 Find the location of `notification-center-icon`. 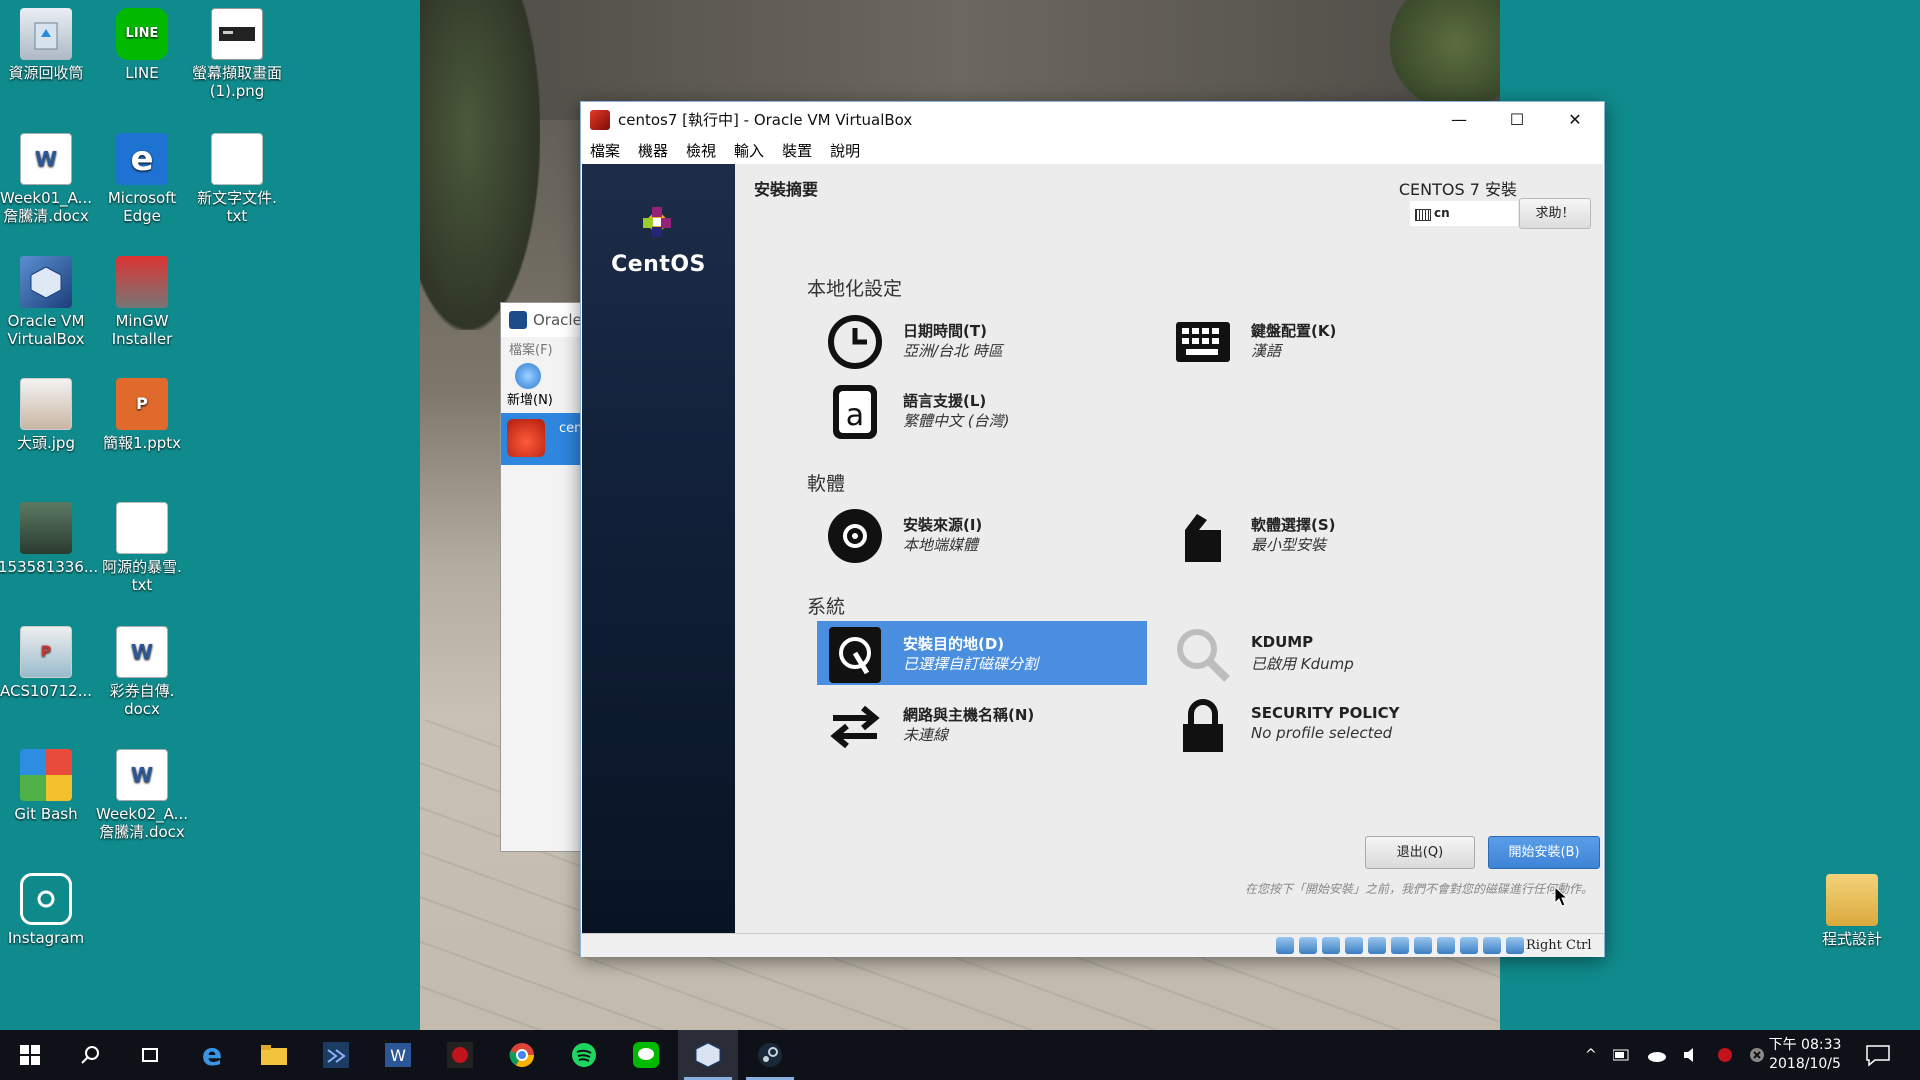

notification-center-icon is located at coordinates (1878, 1055).